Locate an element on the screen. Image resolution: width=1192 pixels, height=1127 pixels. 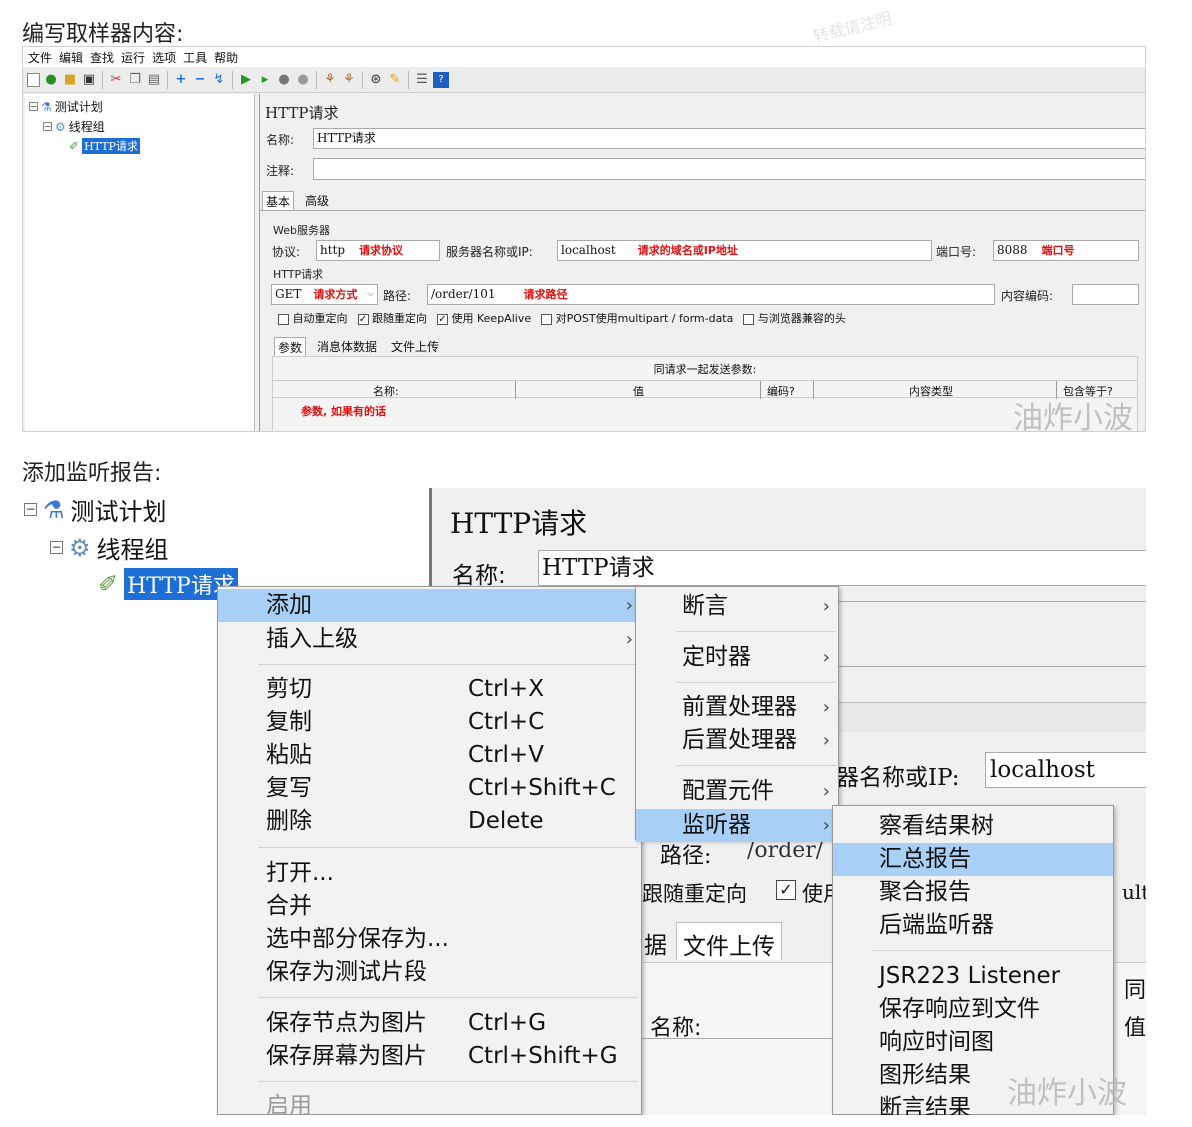
menu-options: 选项 is located at coordinates (164, 57).